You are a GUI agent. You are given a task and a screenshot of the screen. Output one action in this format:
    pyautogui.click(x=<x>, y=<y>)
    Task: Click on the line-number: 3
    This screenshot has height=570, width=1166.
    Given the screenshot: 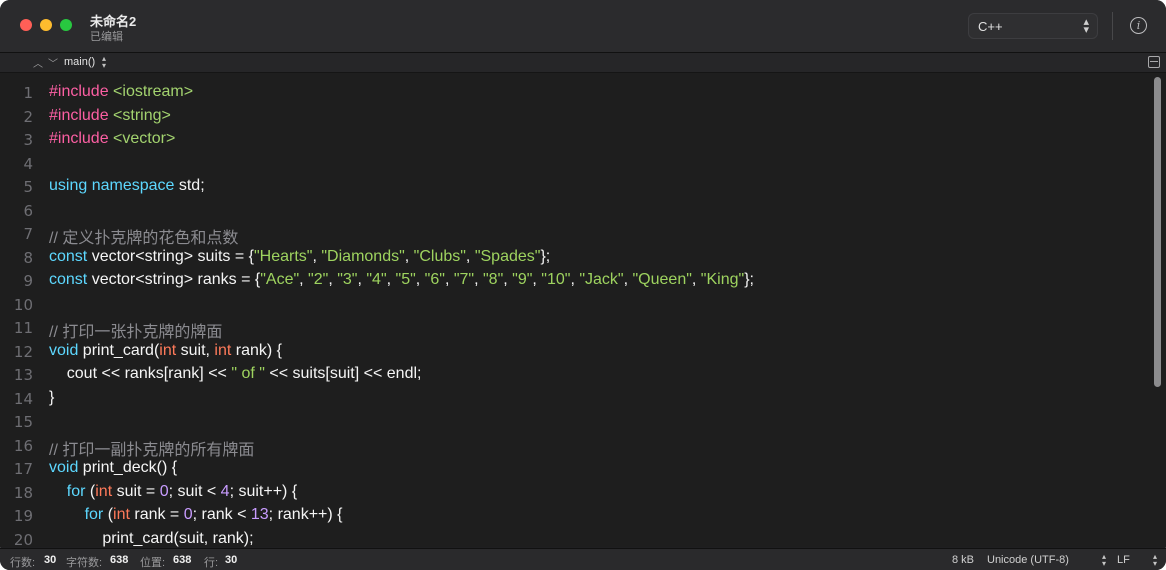 What is the action you would take?
    pyautogui.click(x=28, y=140)
    